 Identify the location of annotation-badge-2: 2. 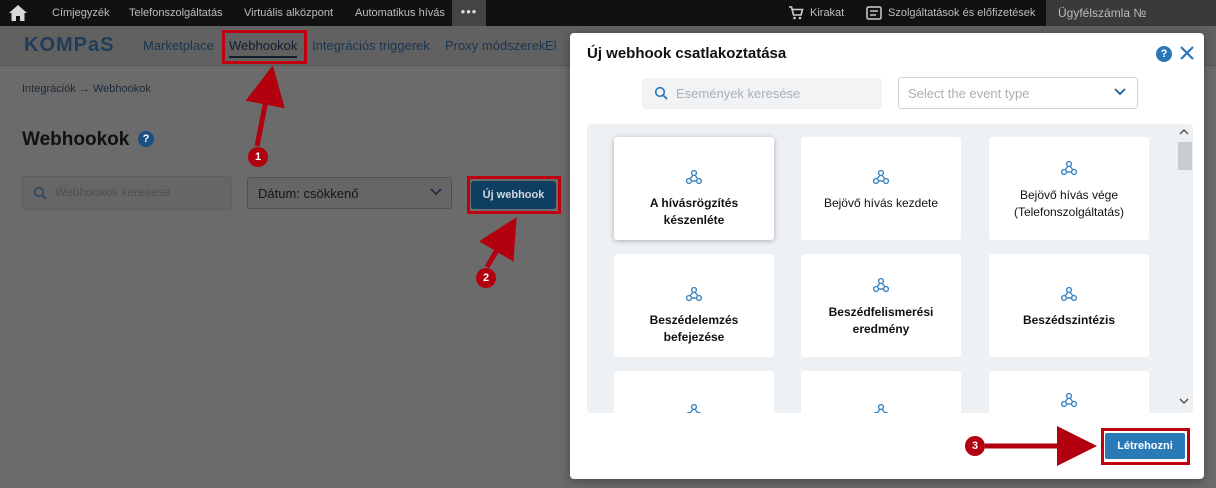
(486, 278).